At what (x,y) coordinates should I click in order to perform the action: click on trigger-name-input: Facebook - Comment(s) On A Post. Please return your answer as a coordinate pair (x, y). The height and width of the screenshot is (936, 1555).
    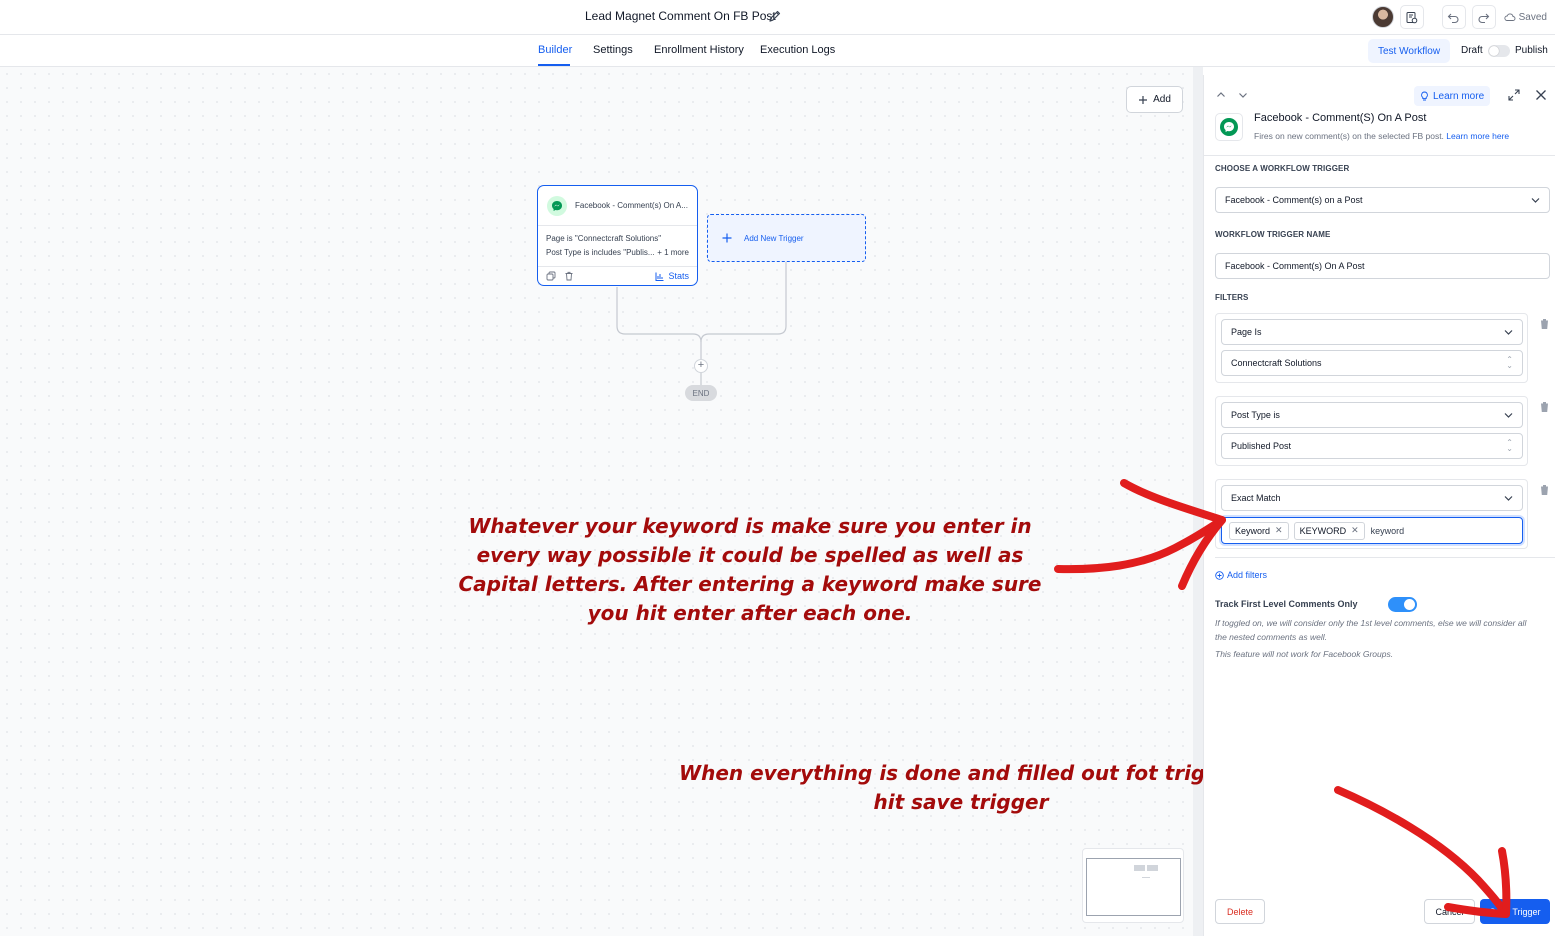
    Looking at the image, I should click on (1382, 266).